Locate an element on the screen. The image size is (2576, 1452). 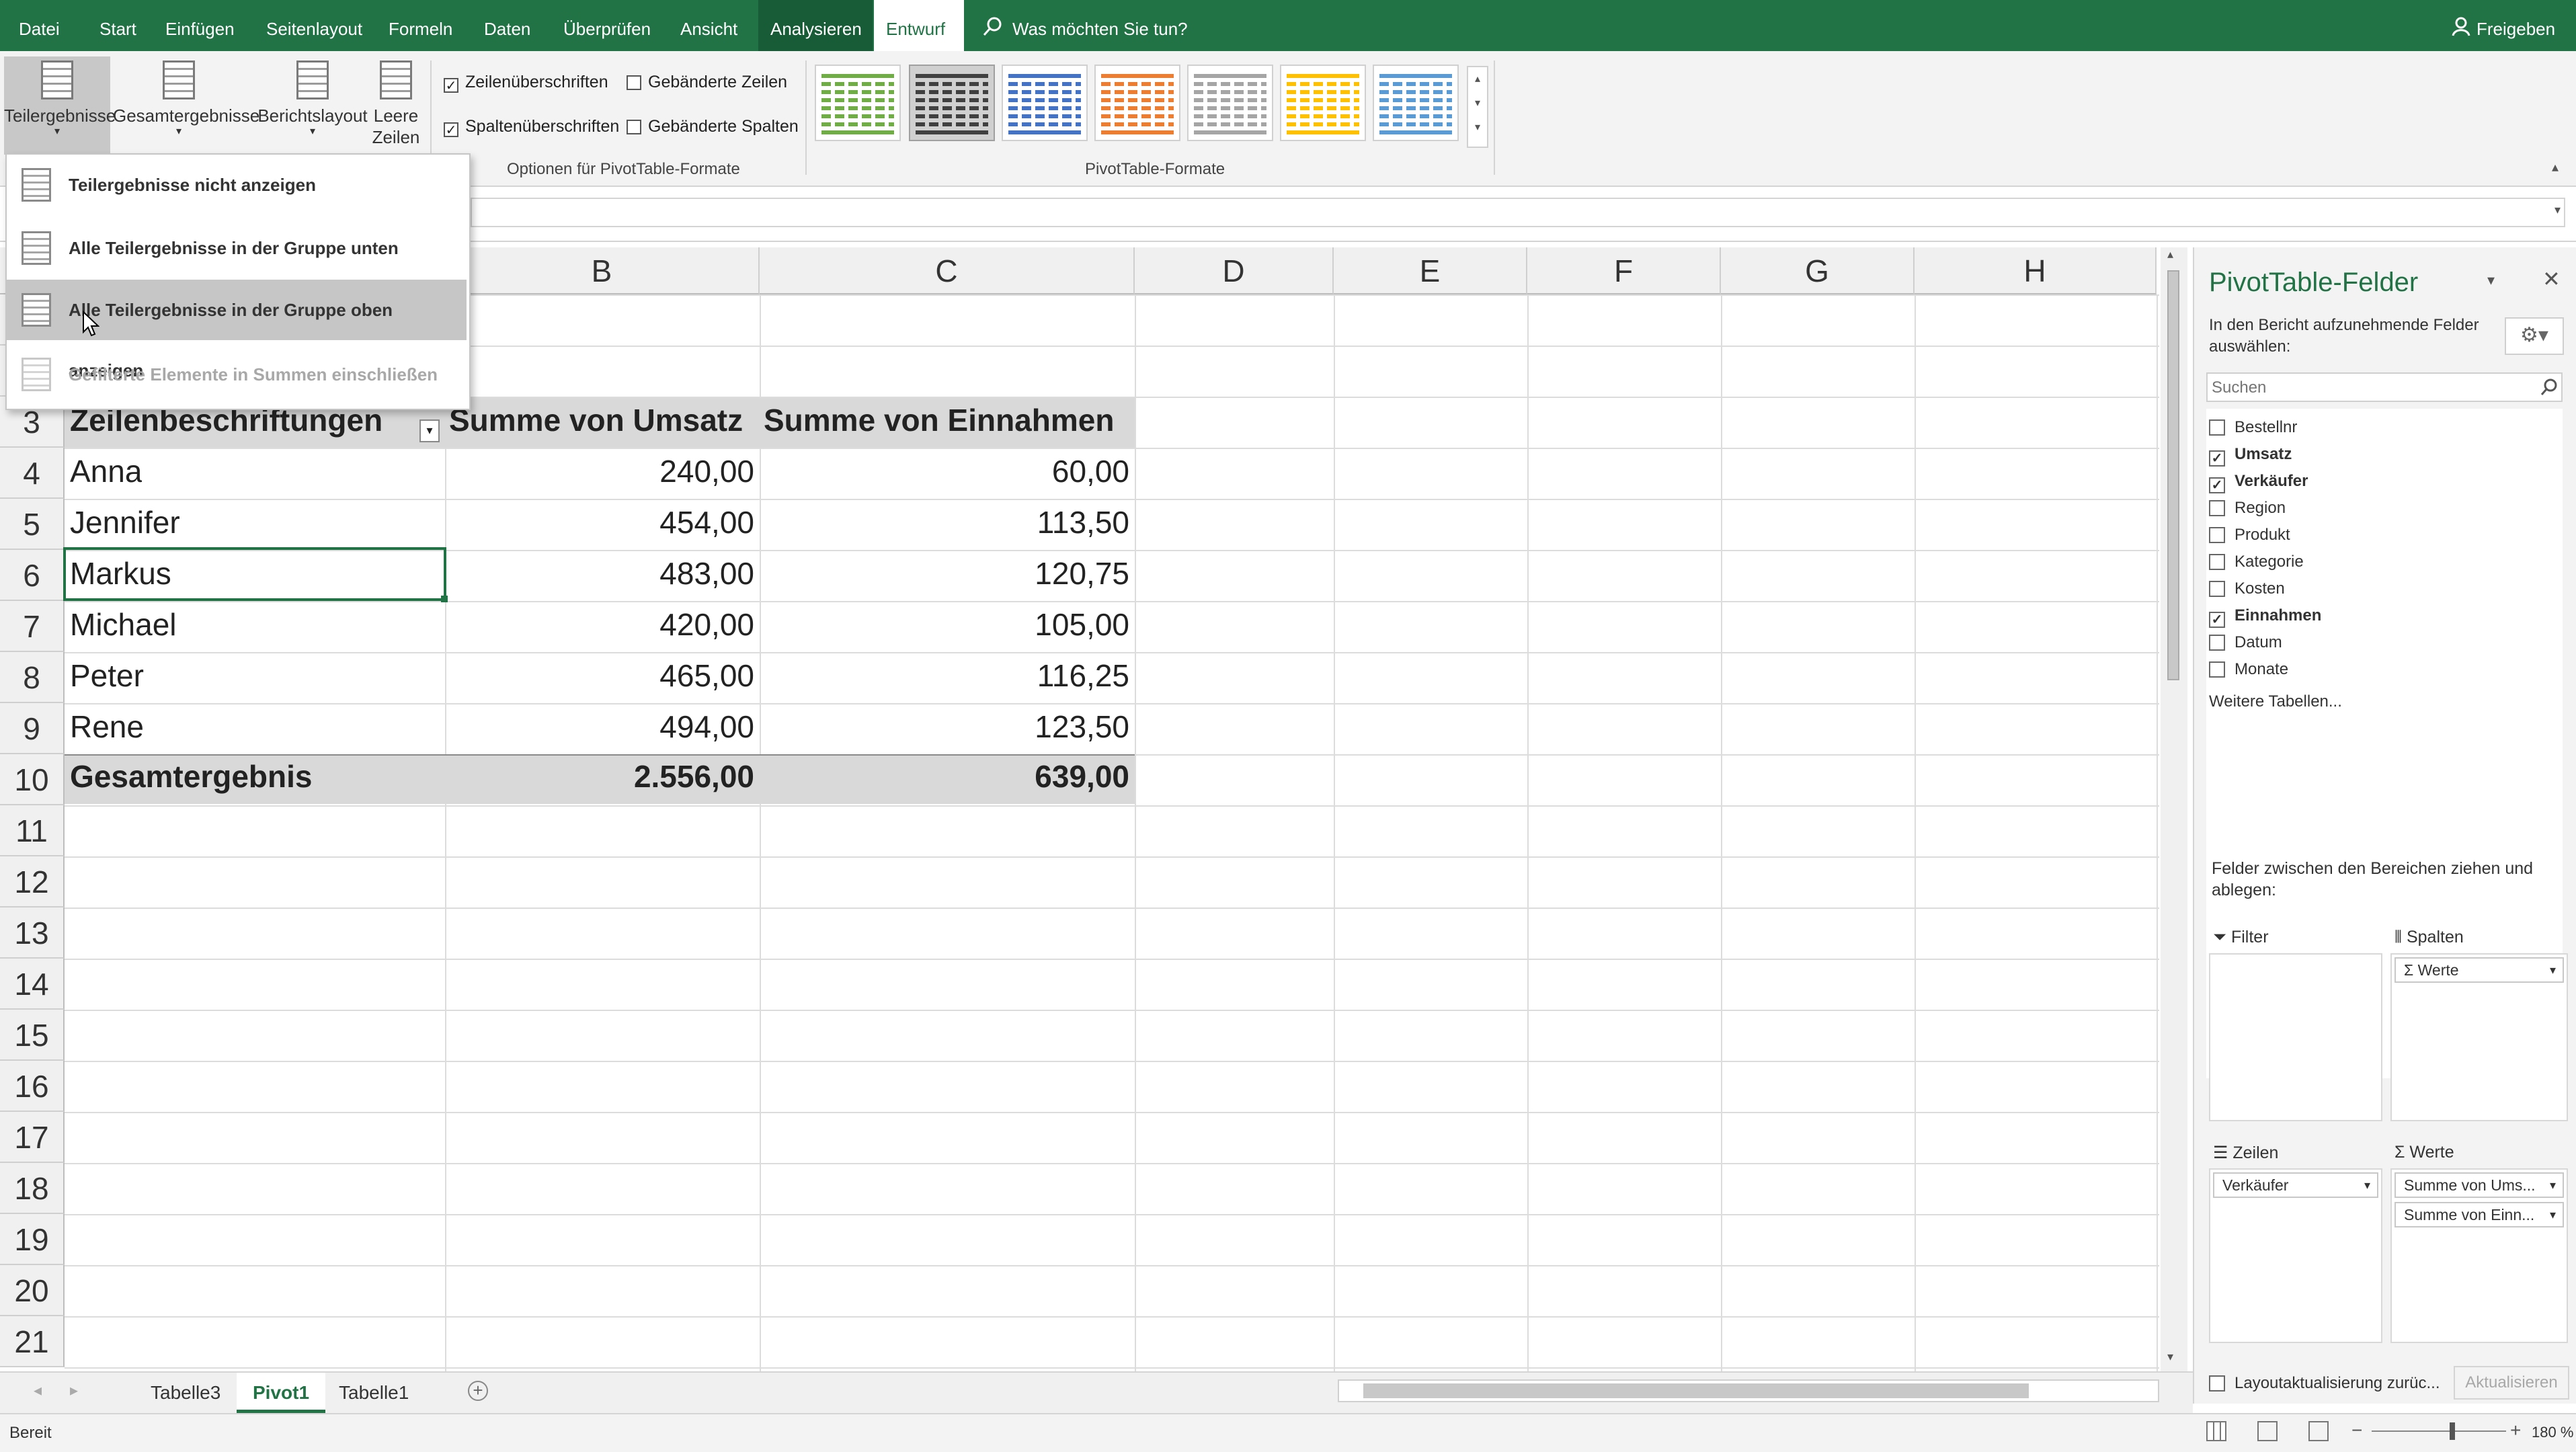
row-header-18: 18 is located at coordinates (32, 1188).